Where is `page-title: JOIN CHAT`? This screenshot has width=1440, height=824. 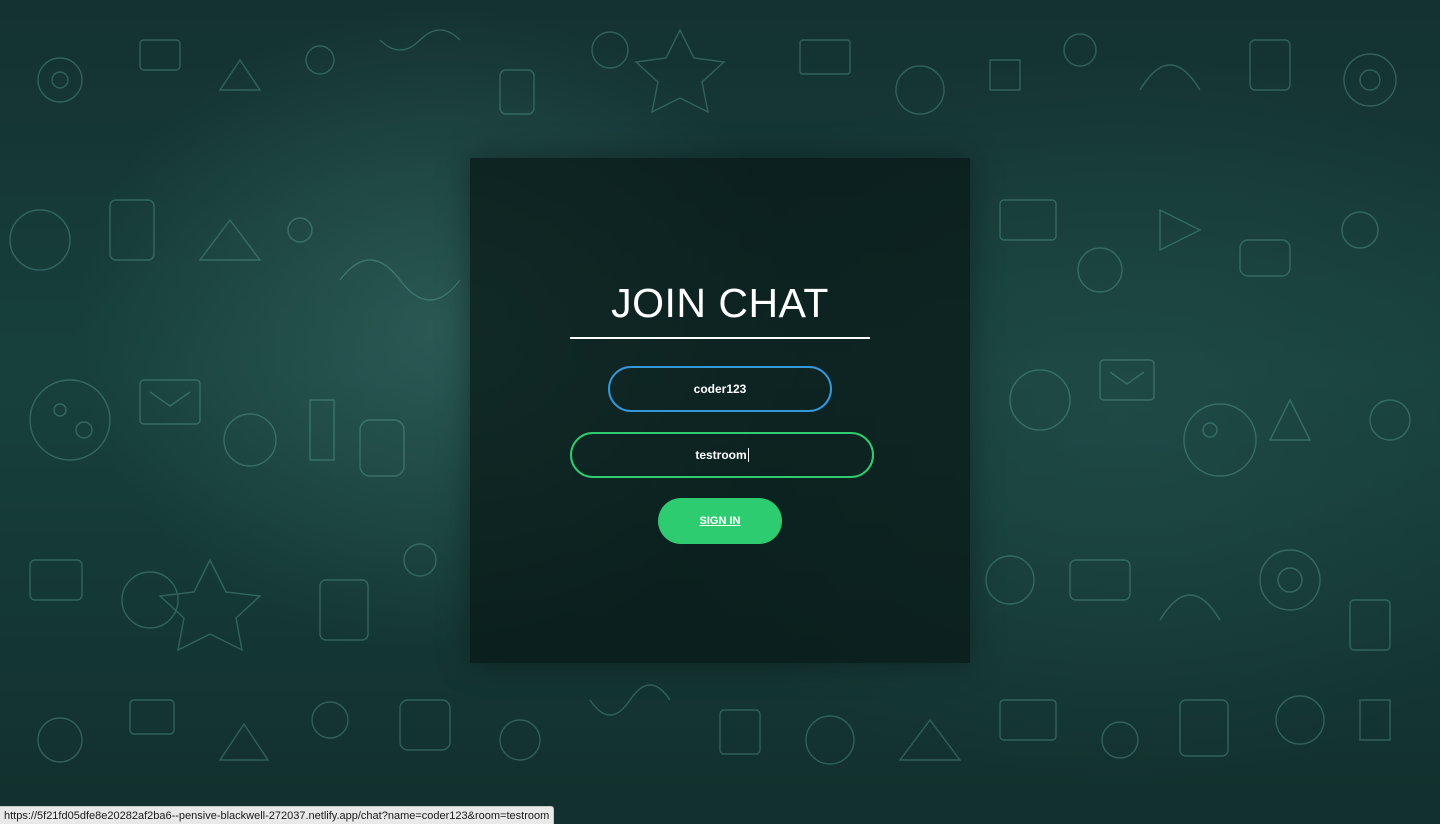 page-title: JOIN CHAT is located at coordinates (720, 303).